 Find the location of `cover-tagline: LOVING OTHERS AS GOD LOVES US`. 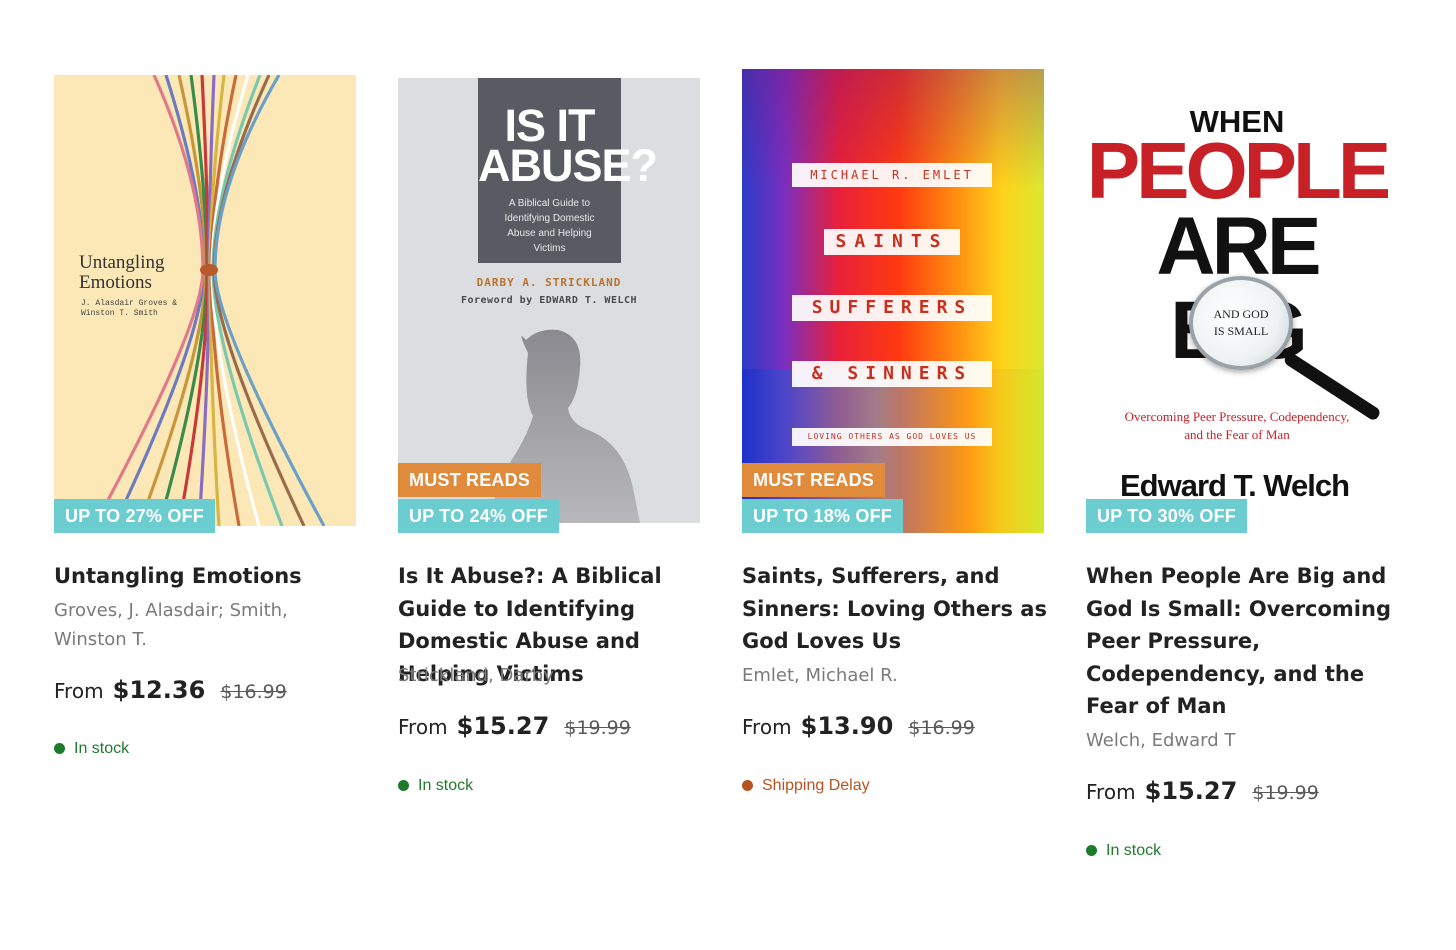

cover-tagline: LOVING OTHERS AS GOD LOVES US is located at coordinates (892, 437).